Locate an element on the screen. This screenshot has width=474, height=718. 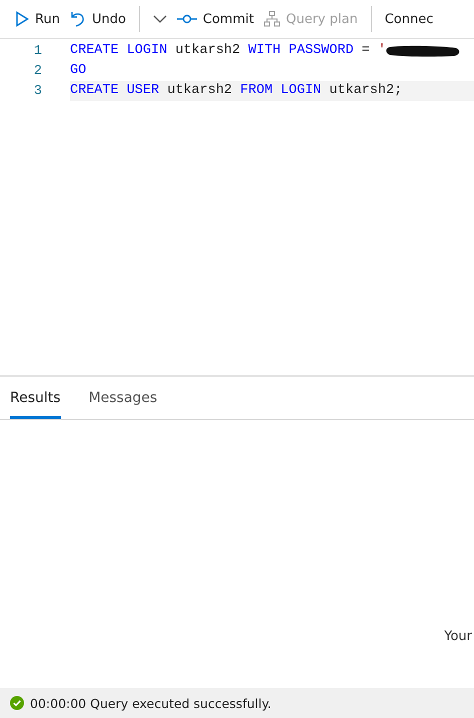
commit-button: Commit is located at coordinates (215, 19).